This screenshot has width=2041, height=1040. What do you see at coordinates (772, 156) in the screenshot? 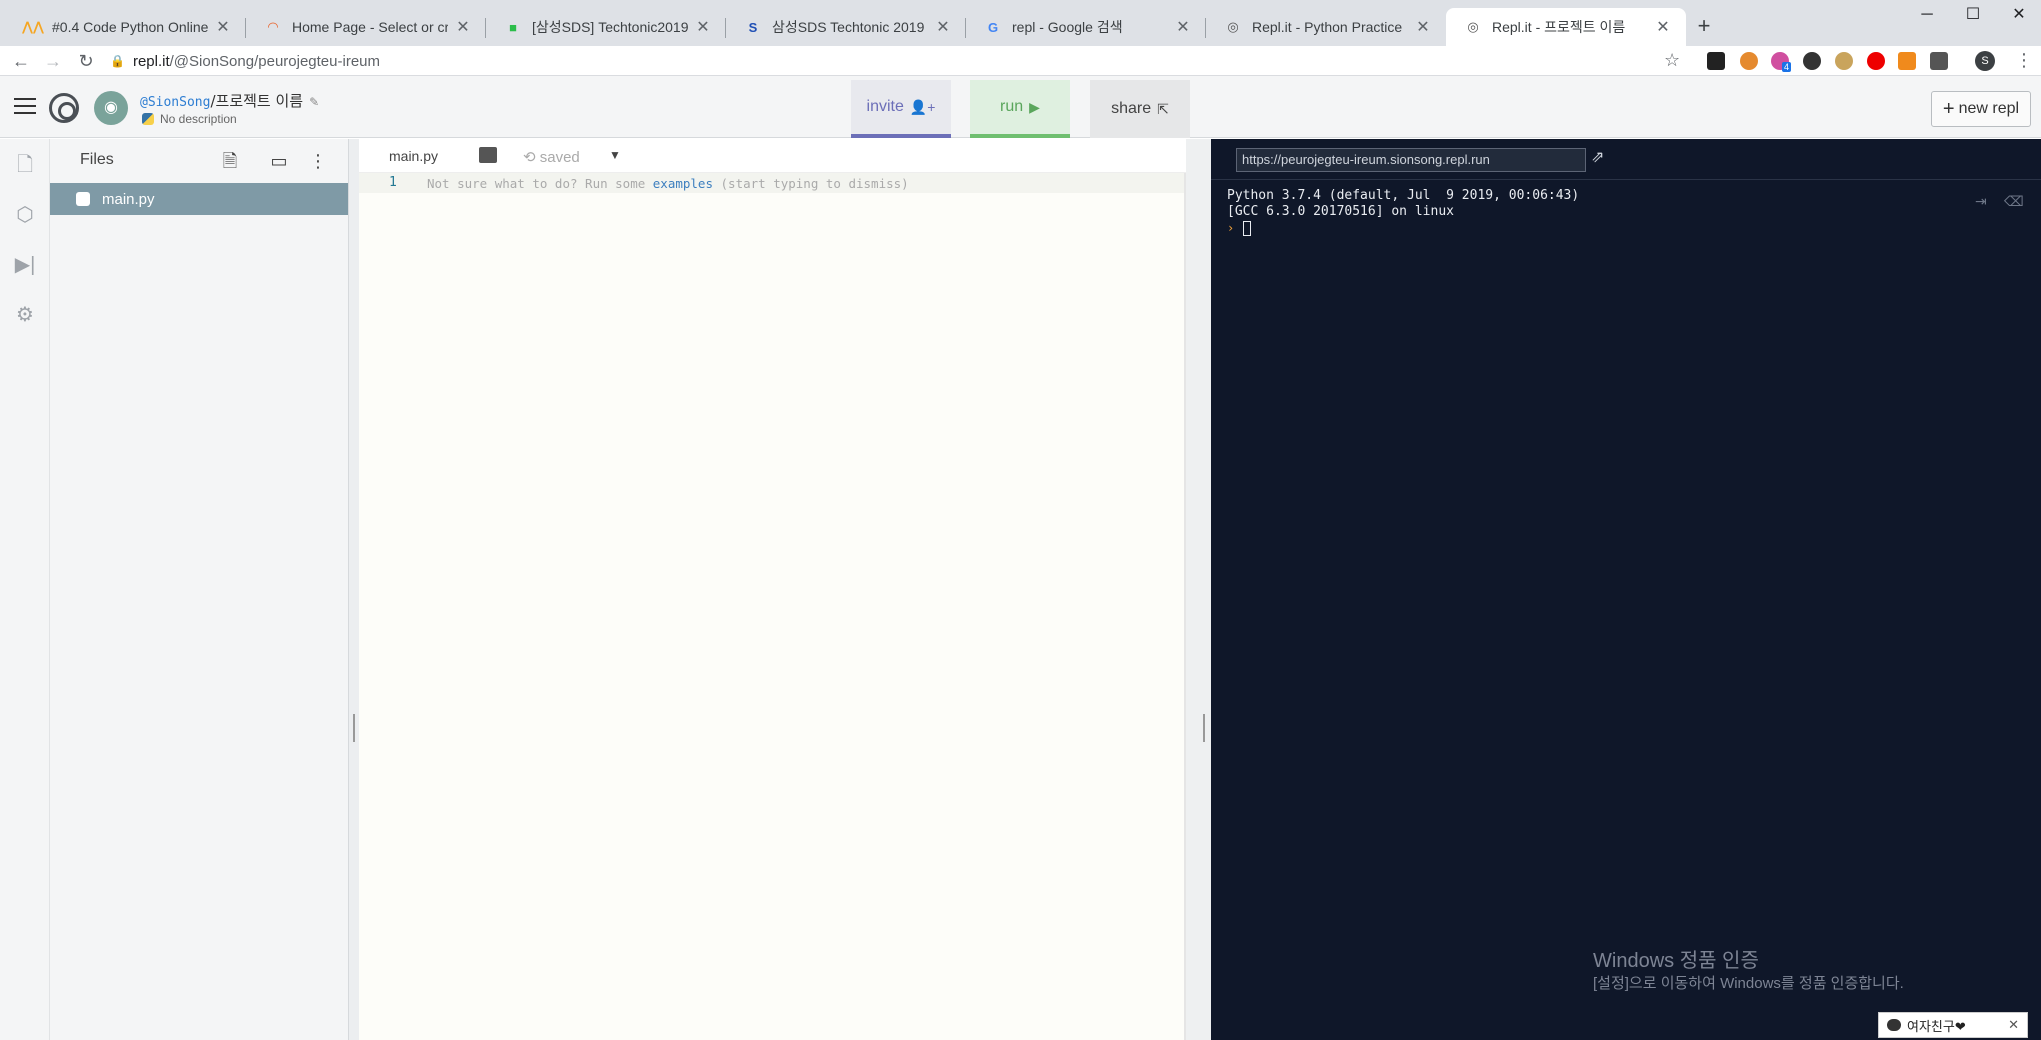
I see `editor-tab-bar: main.py ⟲ saved ▼` at bounding box center [772, 156].